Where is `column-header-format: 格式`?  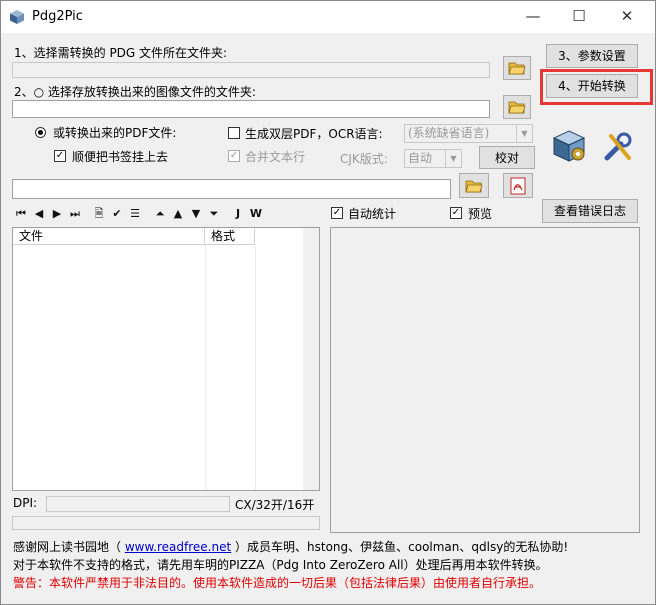
column-header-format: 格式 is located at coordinates (230, 236).